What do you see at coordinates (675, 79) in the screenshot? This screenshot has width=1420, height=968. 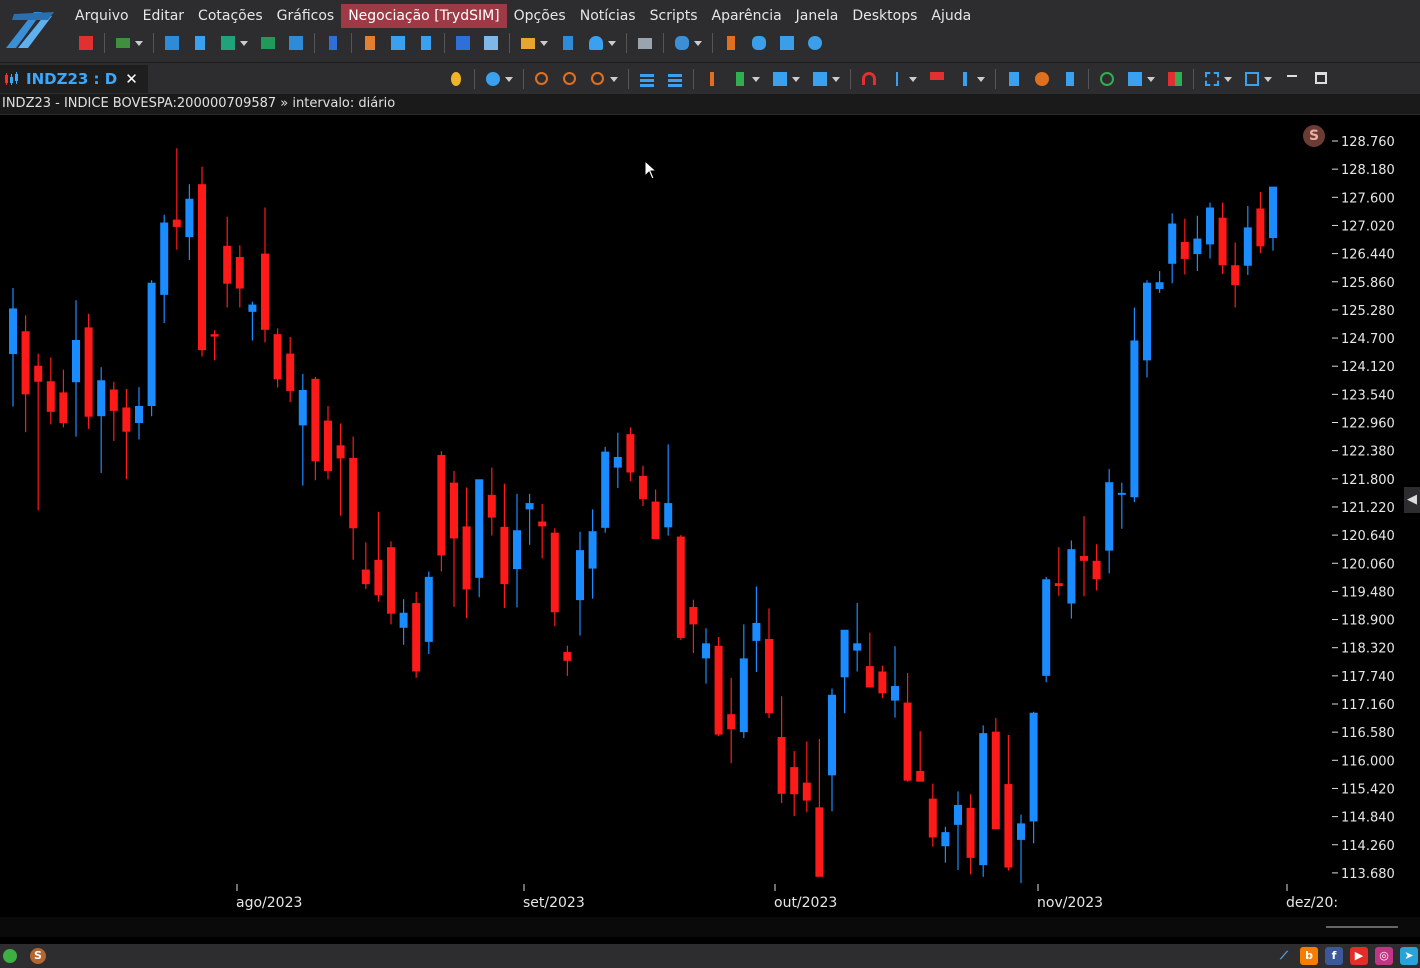 I see `study-list-icon` at bounding box center [675, 79].